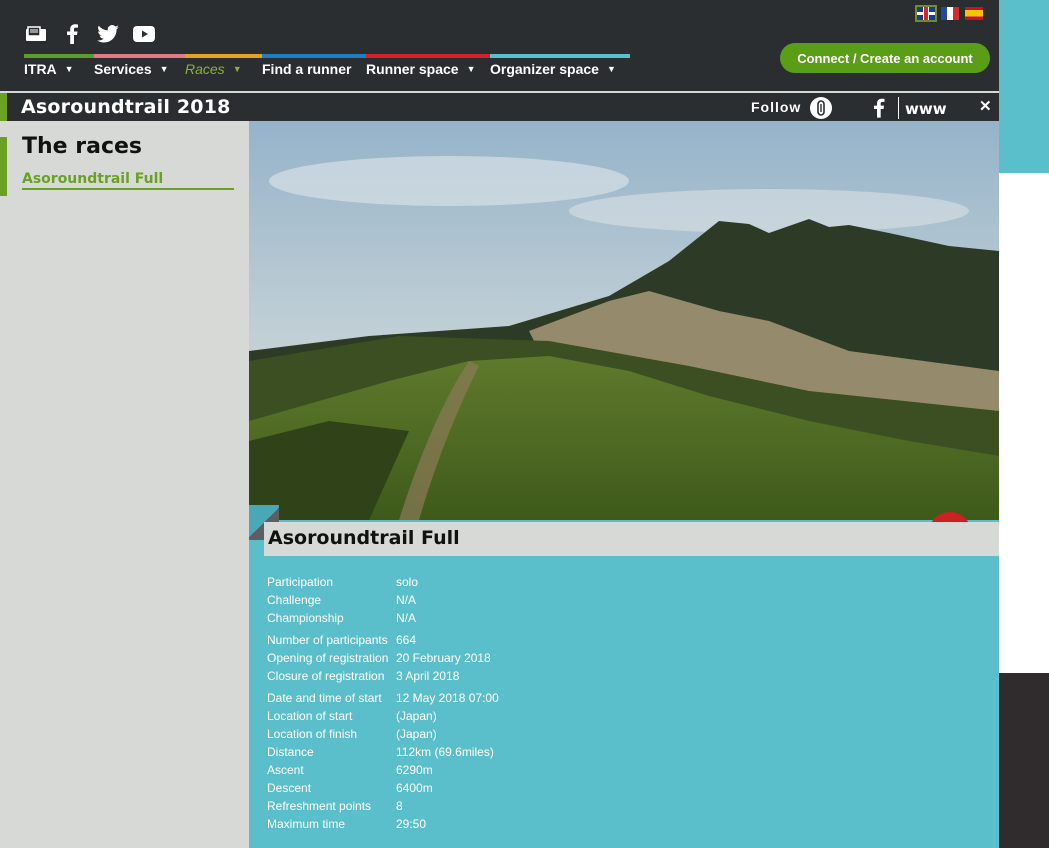 The height and width of the screenshot is (848, 1049). What do you see at coordinates (926, 109) in the screenshot?
I see `website-link: www` at bounding box center [926, 109].